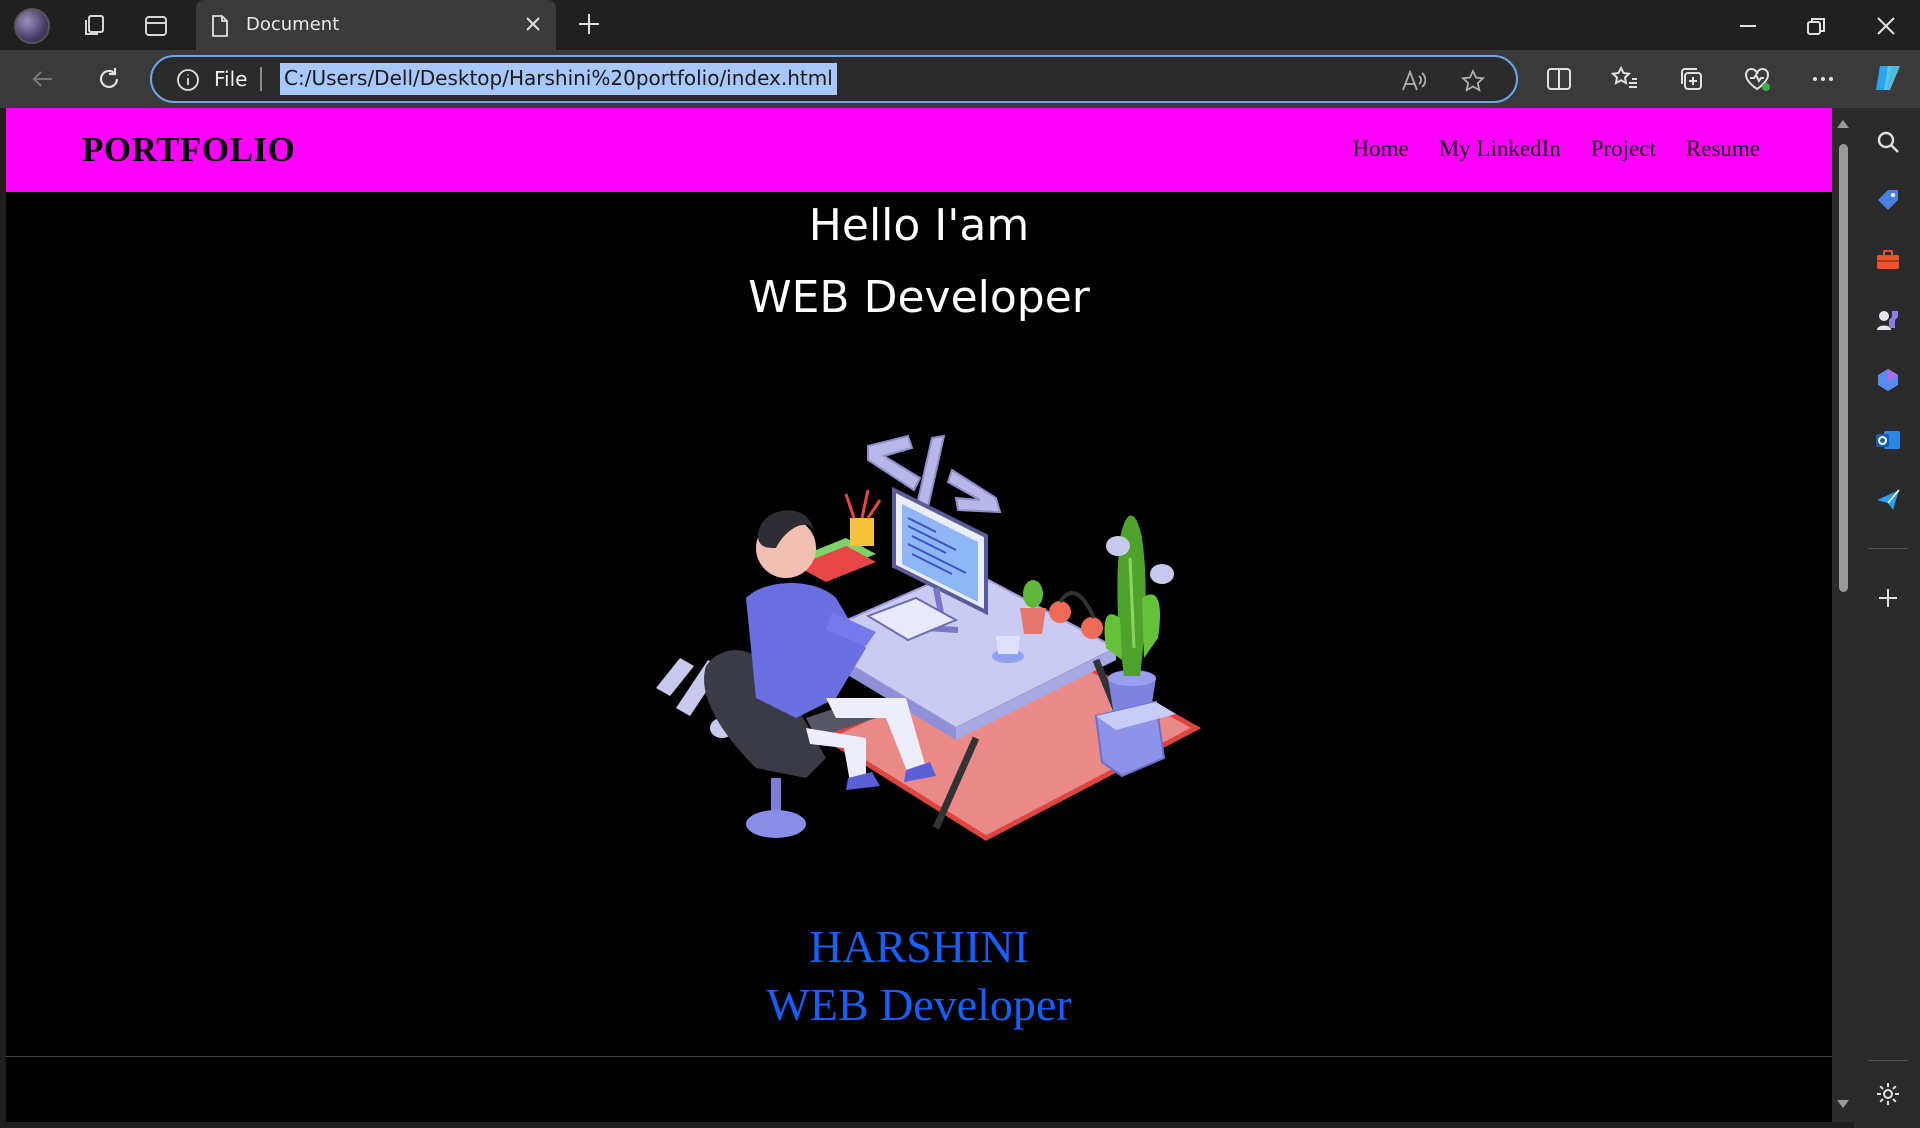 The height and width of the screenshot is (1128, 1920). I want to click on shopping-tag-icon, so click(1888, 200).